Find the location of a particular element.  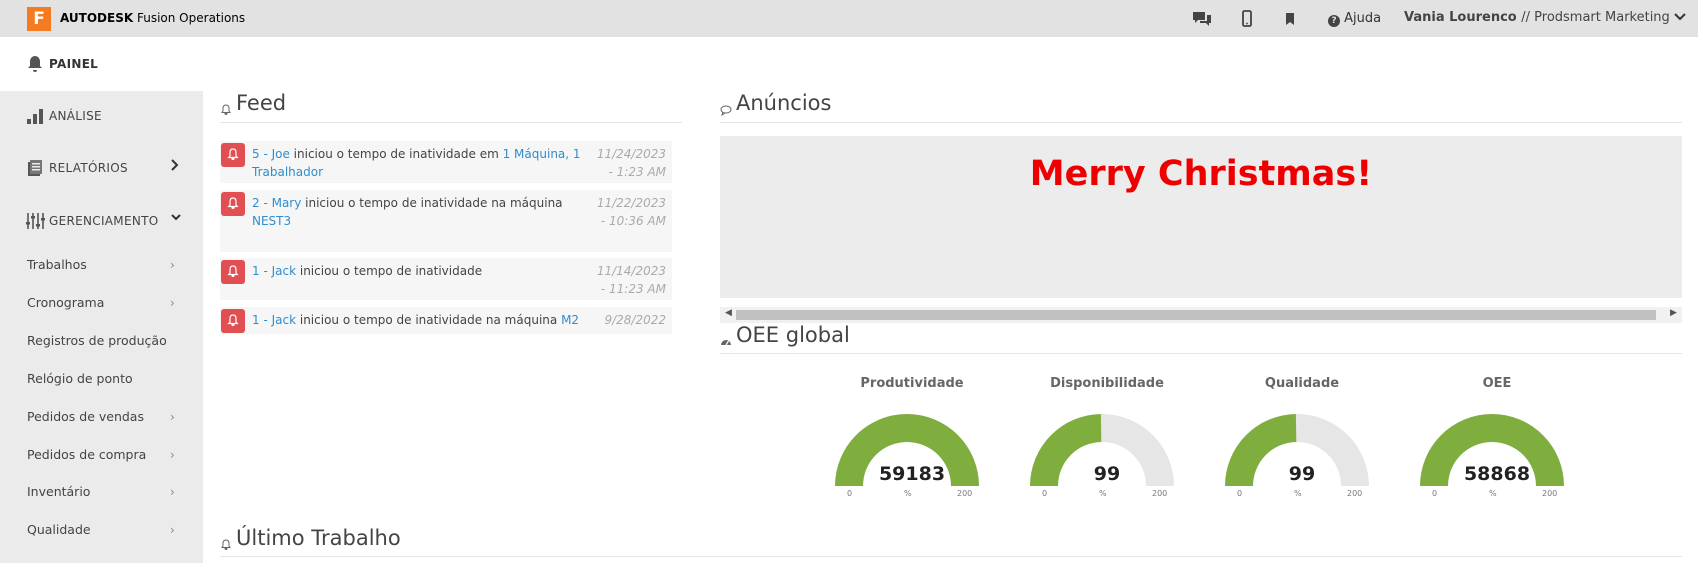

help-icon: ? is located at coordinates (1334, 21).